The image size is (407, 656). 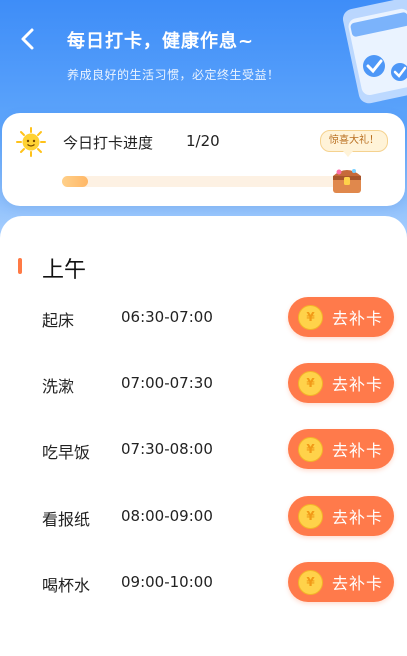 I want to click on schedule-row: 喝杯水 09:00-10:00 ¥ 去补卡, so click(x=203, y=582).